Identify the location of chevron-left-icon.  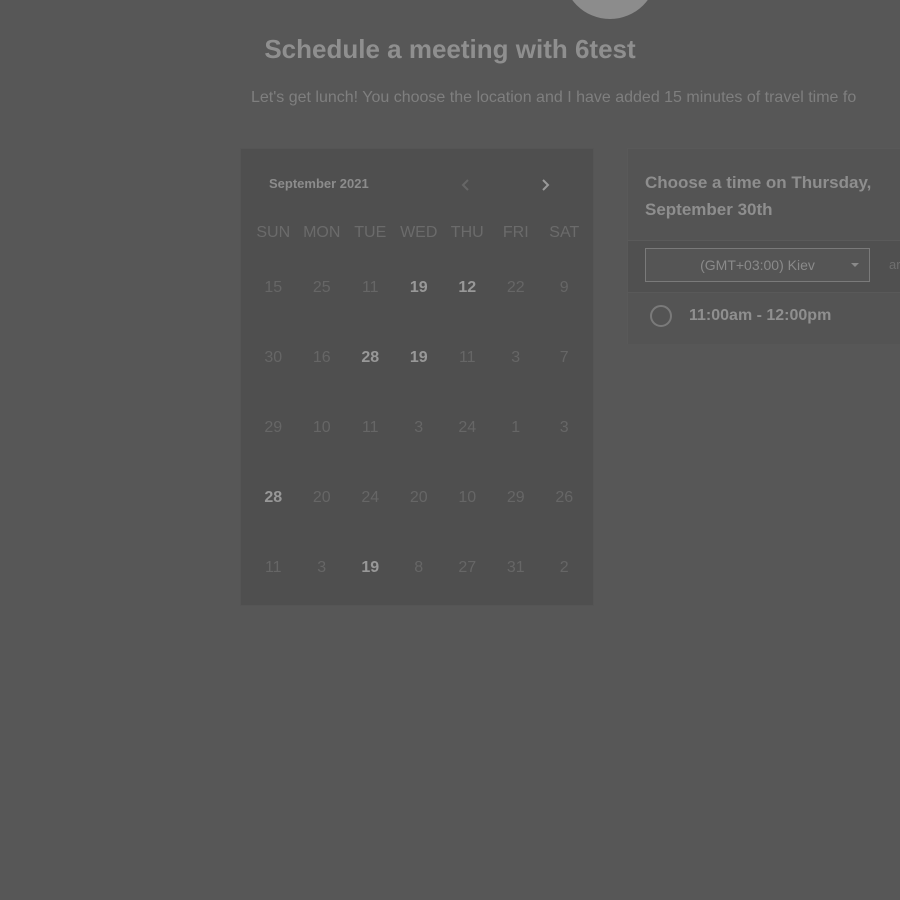
(465, 185).